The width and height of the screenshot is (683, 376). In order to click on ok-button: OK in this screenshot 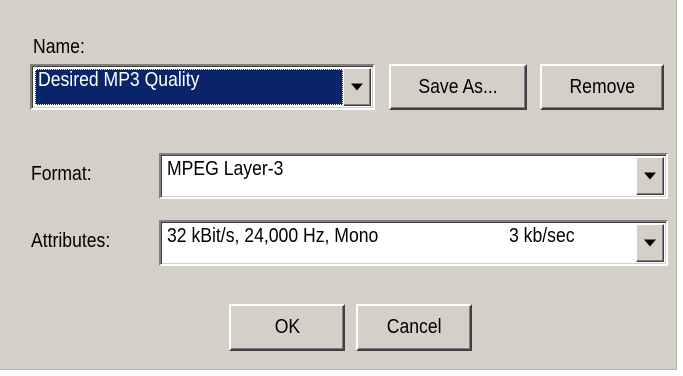, I will do `click(287, 327)`.